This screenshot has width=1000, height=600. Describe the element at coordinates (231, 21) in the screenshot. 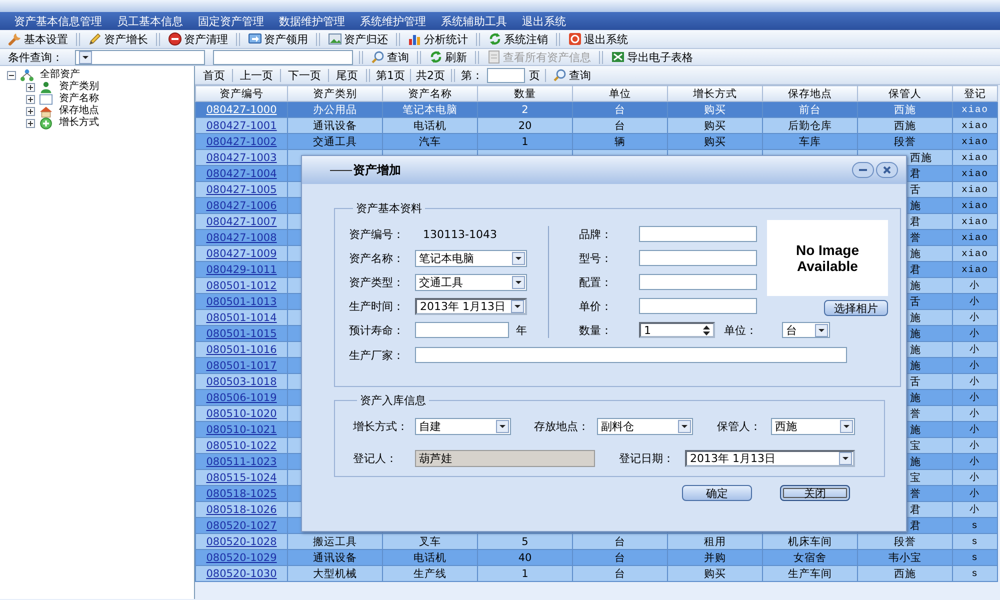

I see `menu-item: 固定资产管理` at that location.